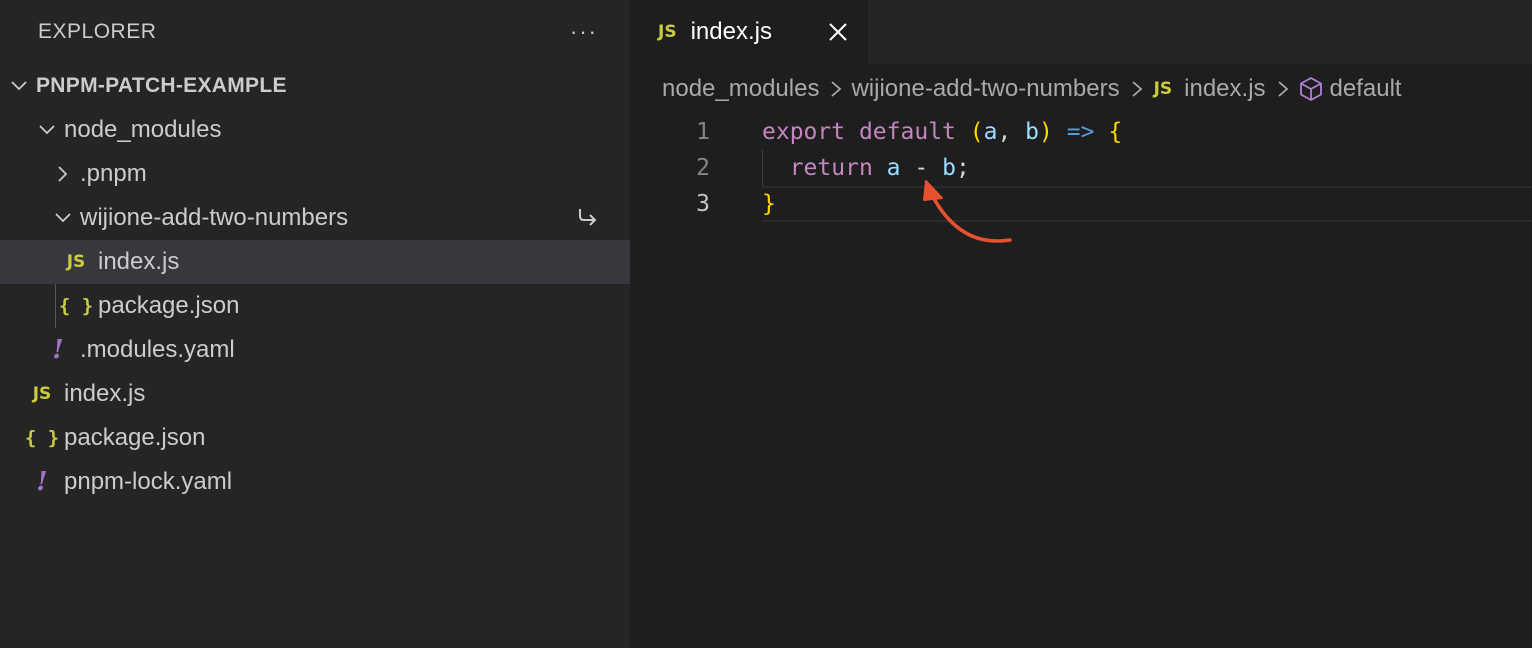 The width and height of the screenshot is (1532, 648). I want to click on code-text: return a - b;, so click(879, 168).